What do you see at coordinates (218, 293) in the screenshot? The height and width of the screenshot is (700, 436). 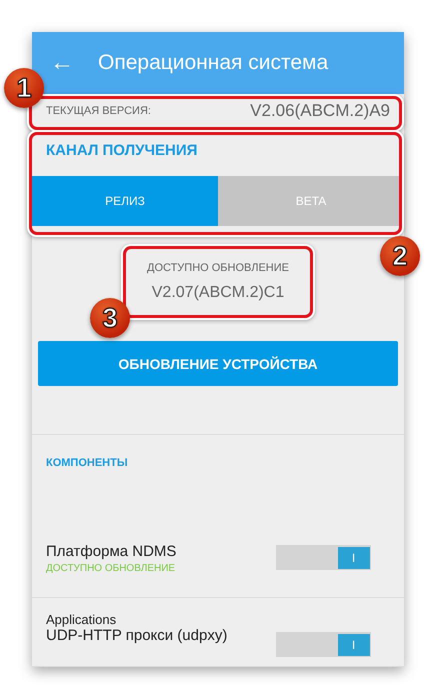 I see `update-version: V2.07(ABCM.2)C1` at bounding box center [218, 293].